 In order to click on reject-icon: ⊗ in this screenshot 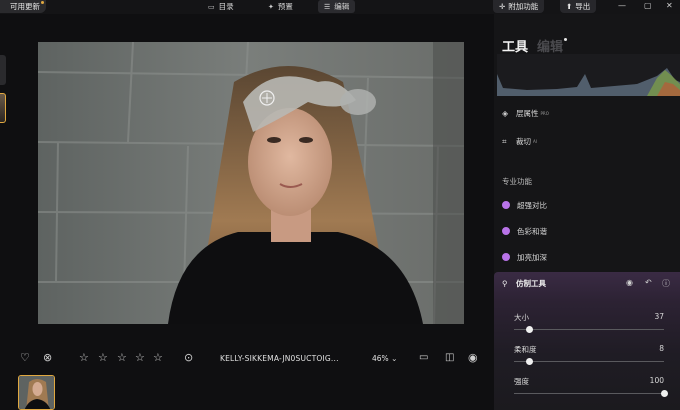, I will do `click(47, 358)`.